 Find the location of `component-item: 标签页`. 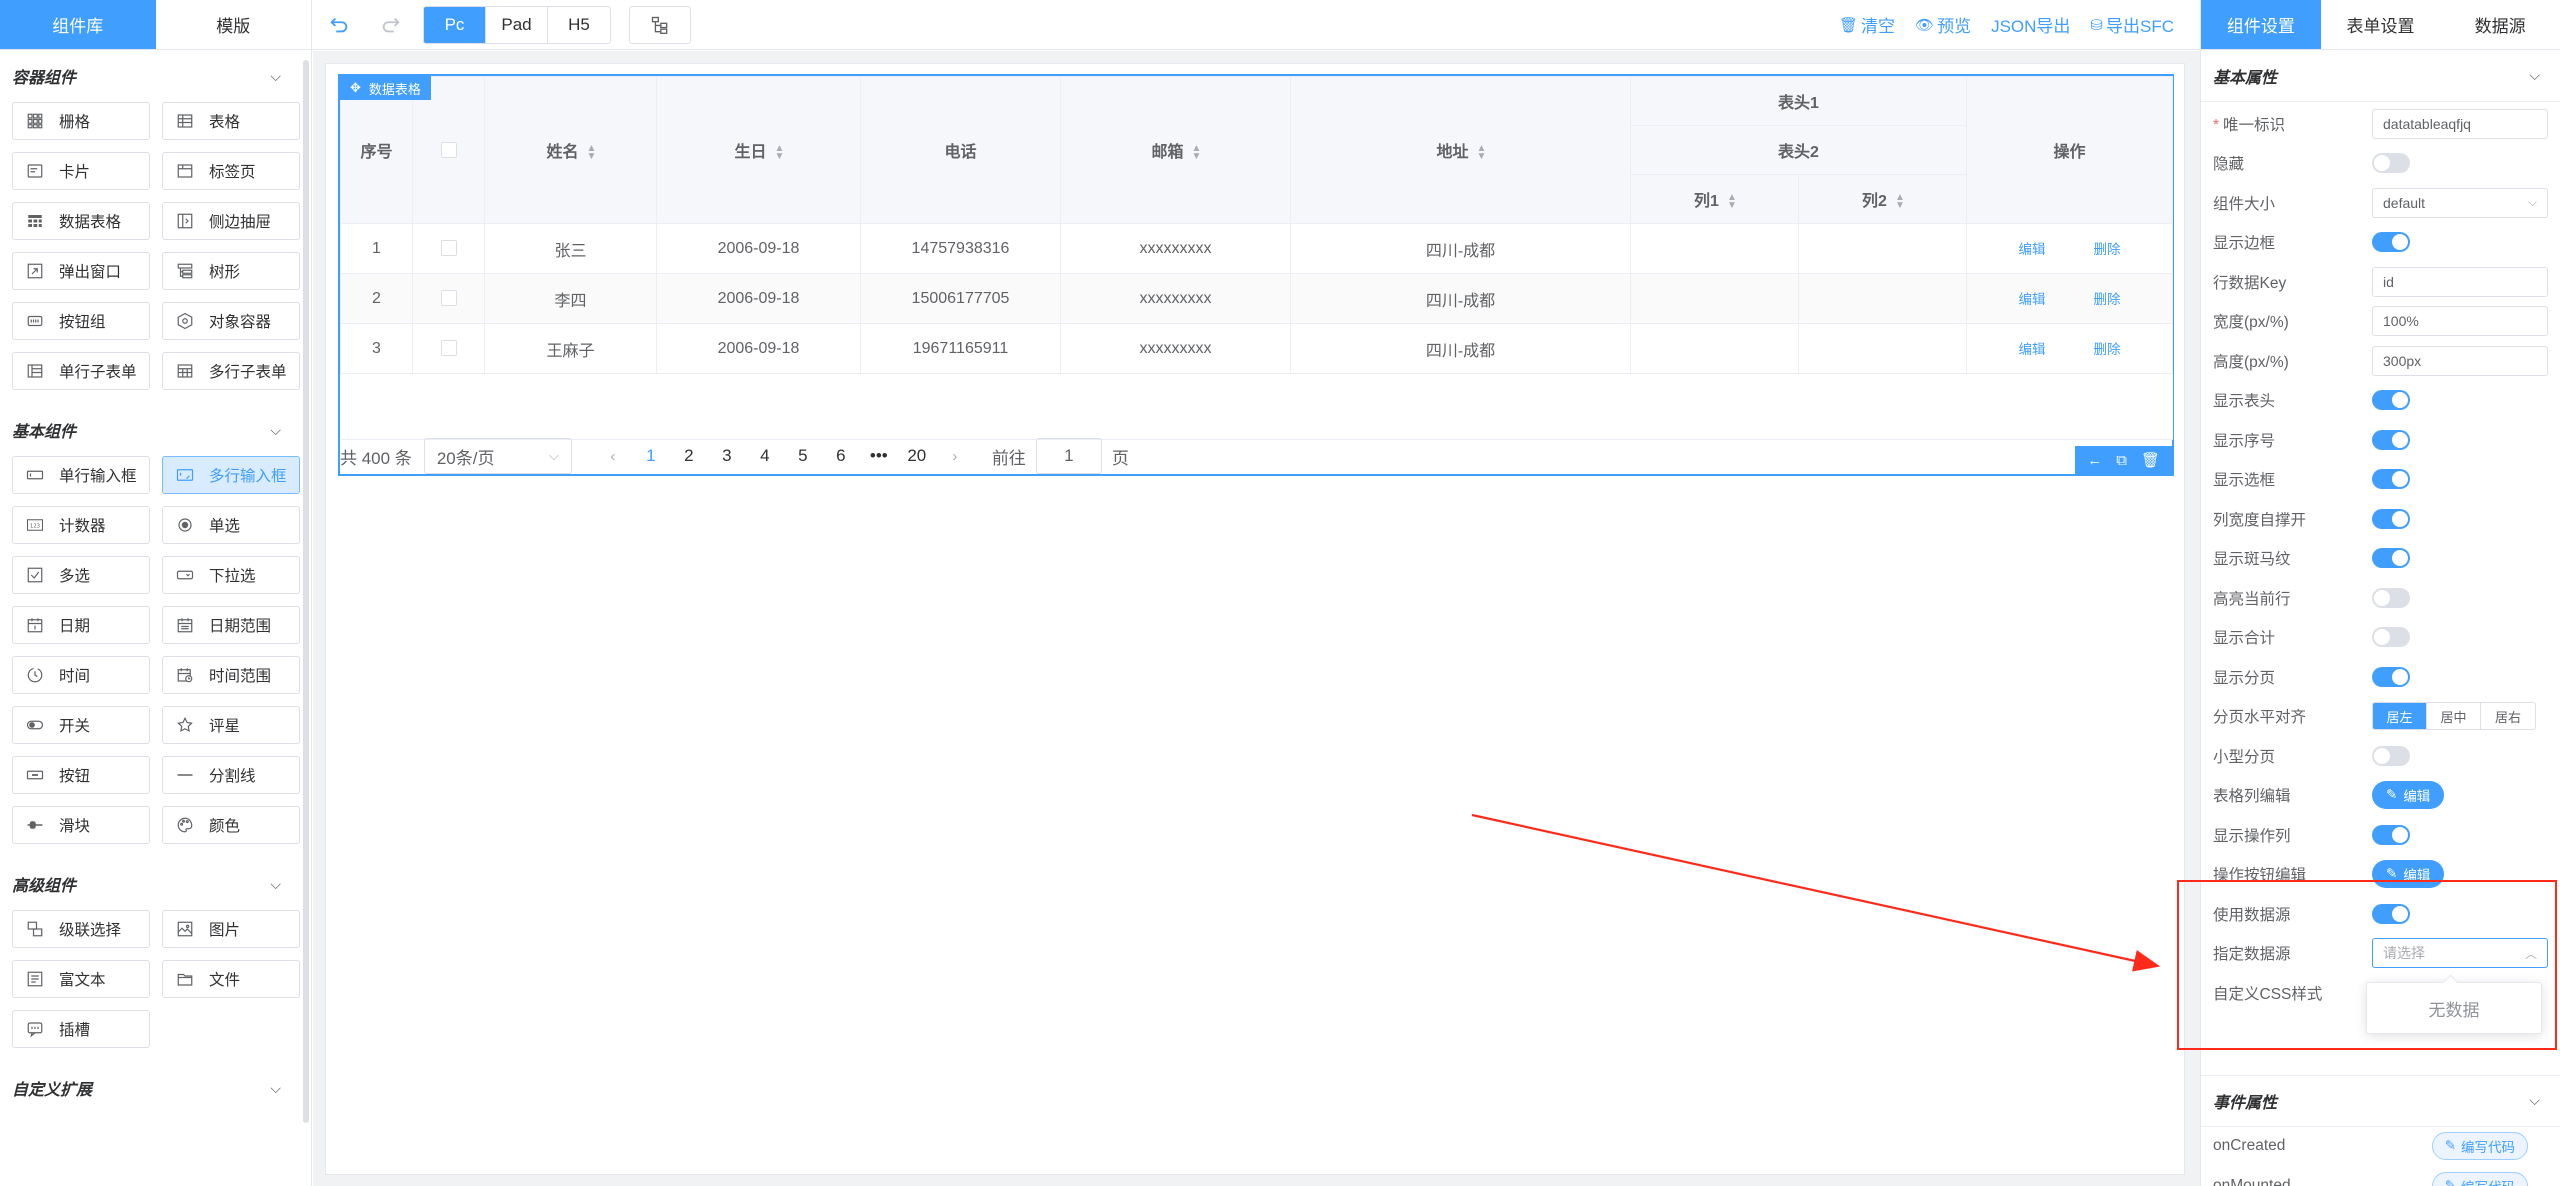

component-item: 标签页 is located at coordinates (231, 171).